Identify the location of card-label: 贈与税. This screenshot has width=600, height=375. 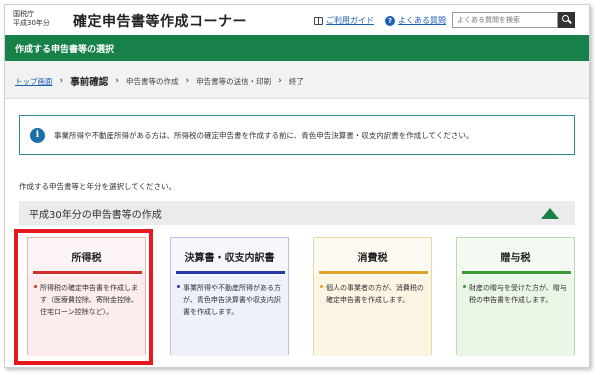
(515, 258).